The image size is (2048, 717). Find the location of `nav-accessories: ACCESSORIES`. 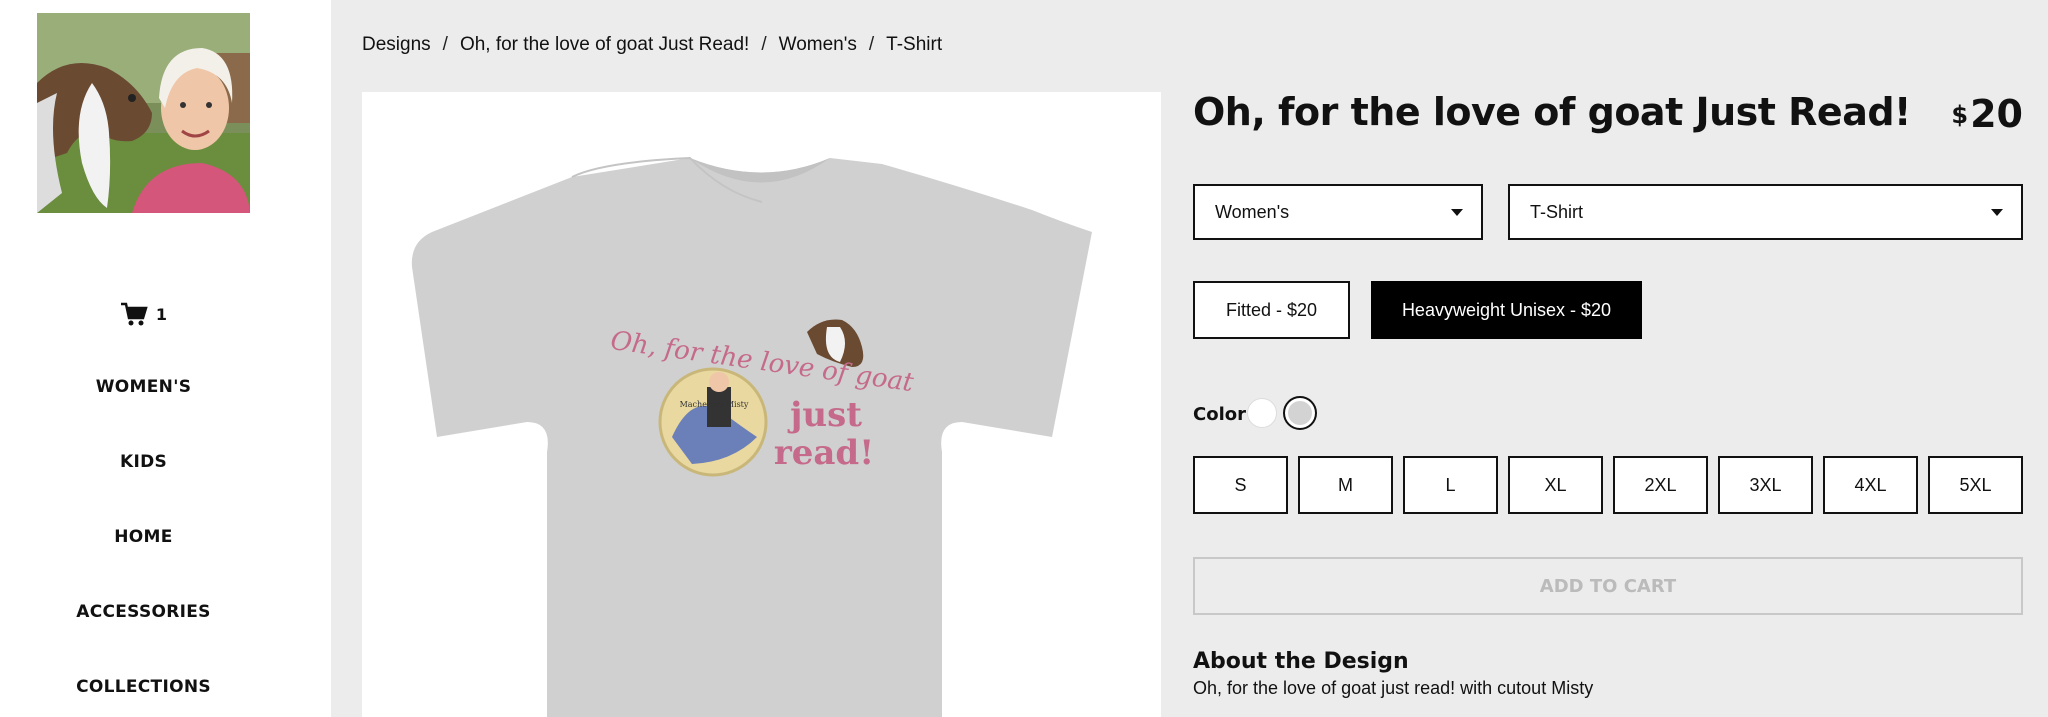

nav-accessories: ACCESSORIES is located at coordinates (143, 612).